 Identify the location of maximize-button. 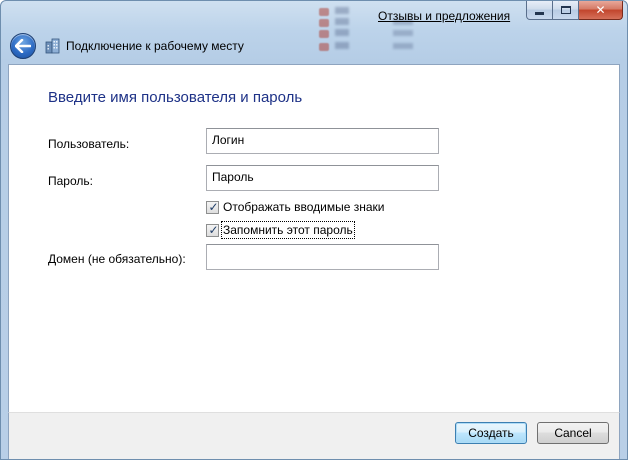
(566, 10).